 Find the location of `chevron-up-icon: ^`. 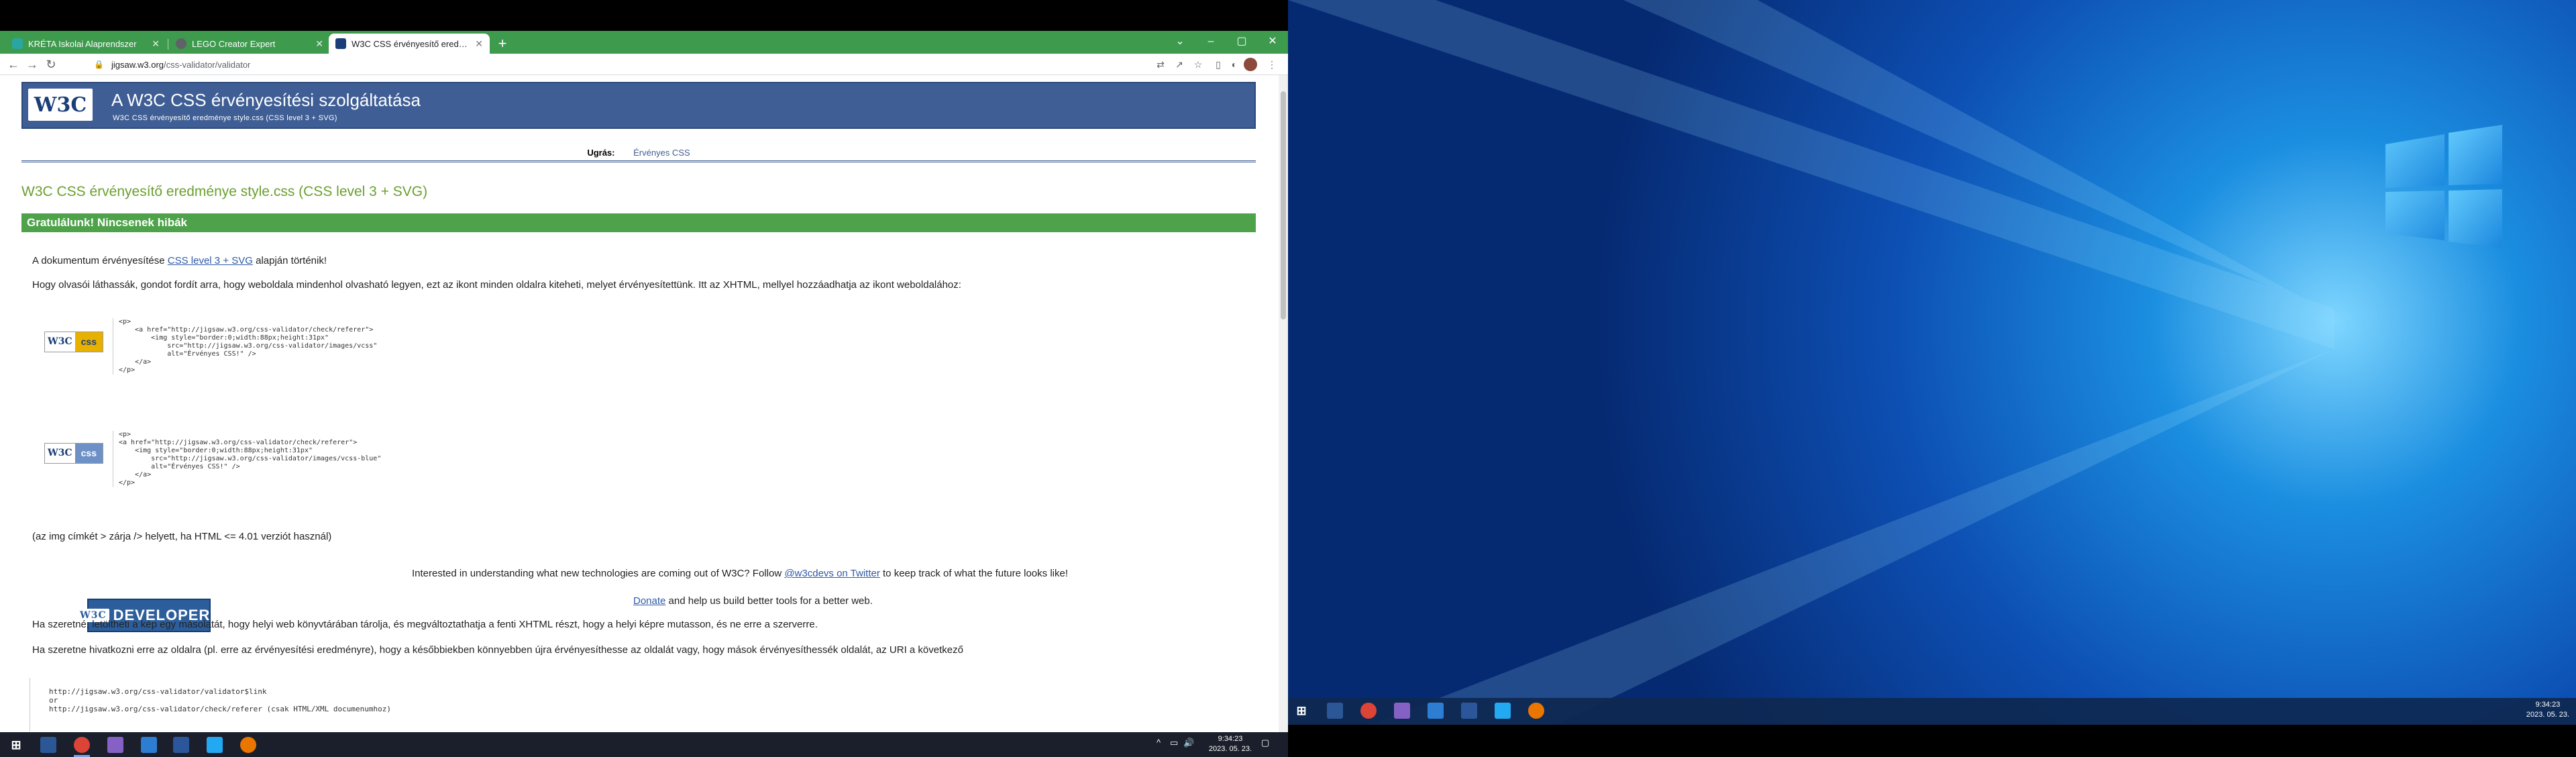

chevron-up-icon: ^ is located at coordinates (1159, 743).